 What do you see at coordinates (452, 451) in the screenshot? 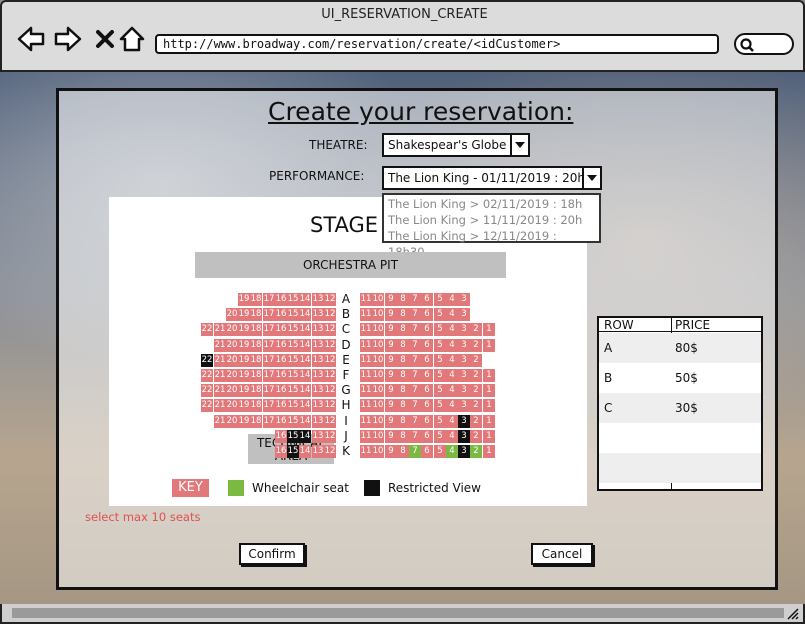
I see `seat-k4: 4` at bounding box center [452, 451].